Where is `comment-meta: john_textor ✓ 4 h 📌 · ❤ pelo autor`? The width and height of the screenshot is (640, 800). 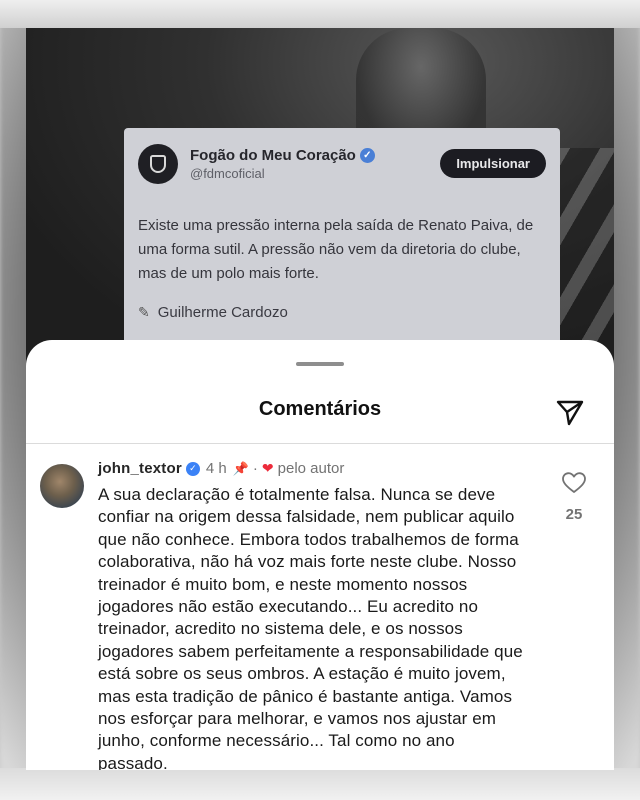
comment-meta: john_textor ✓ 4 h 📌 · ❤ pelo autor is located at coordinates (221, 468).